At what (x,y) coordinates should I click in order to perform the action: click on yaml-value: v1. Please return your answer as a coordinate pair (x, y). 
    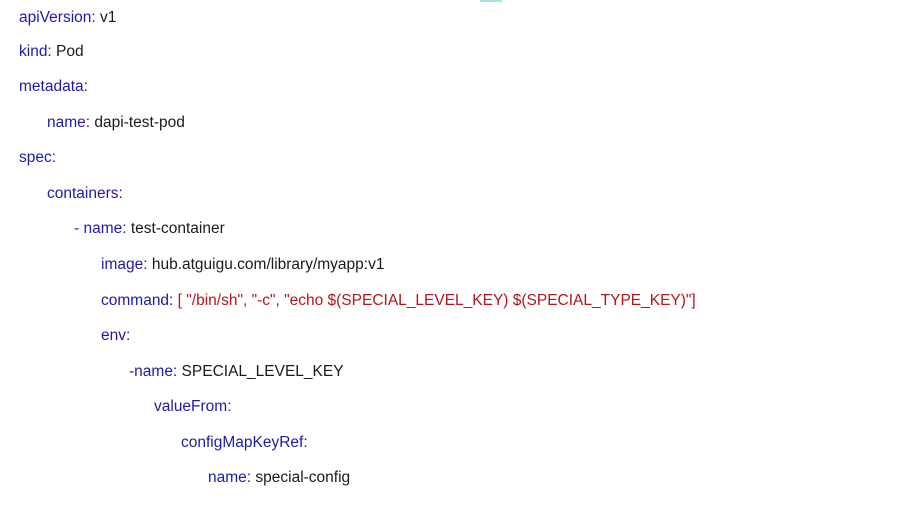
    Looking at the image, I should click on (106, 17).